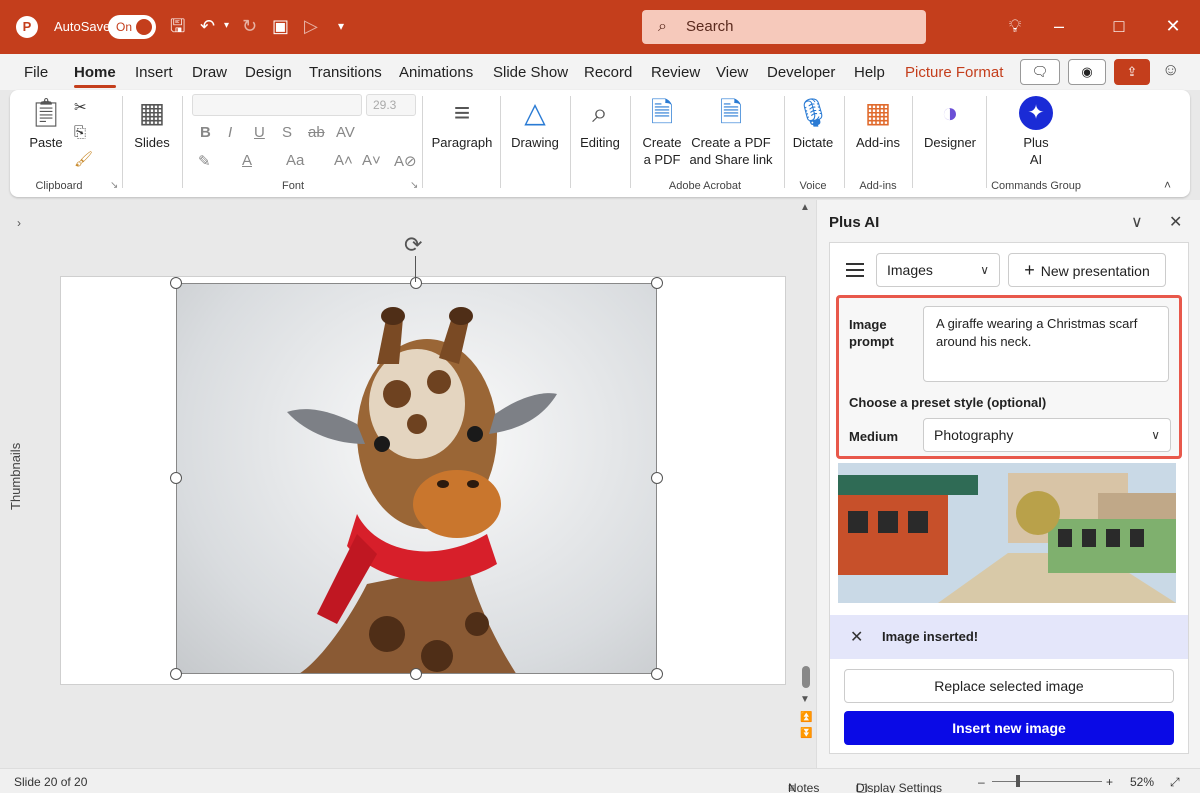 This screenshot has width=1200, height=793. I want to click on zoom-in-button: +, so click(1109, 782).